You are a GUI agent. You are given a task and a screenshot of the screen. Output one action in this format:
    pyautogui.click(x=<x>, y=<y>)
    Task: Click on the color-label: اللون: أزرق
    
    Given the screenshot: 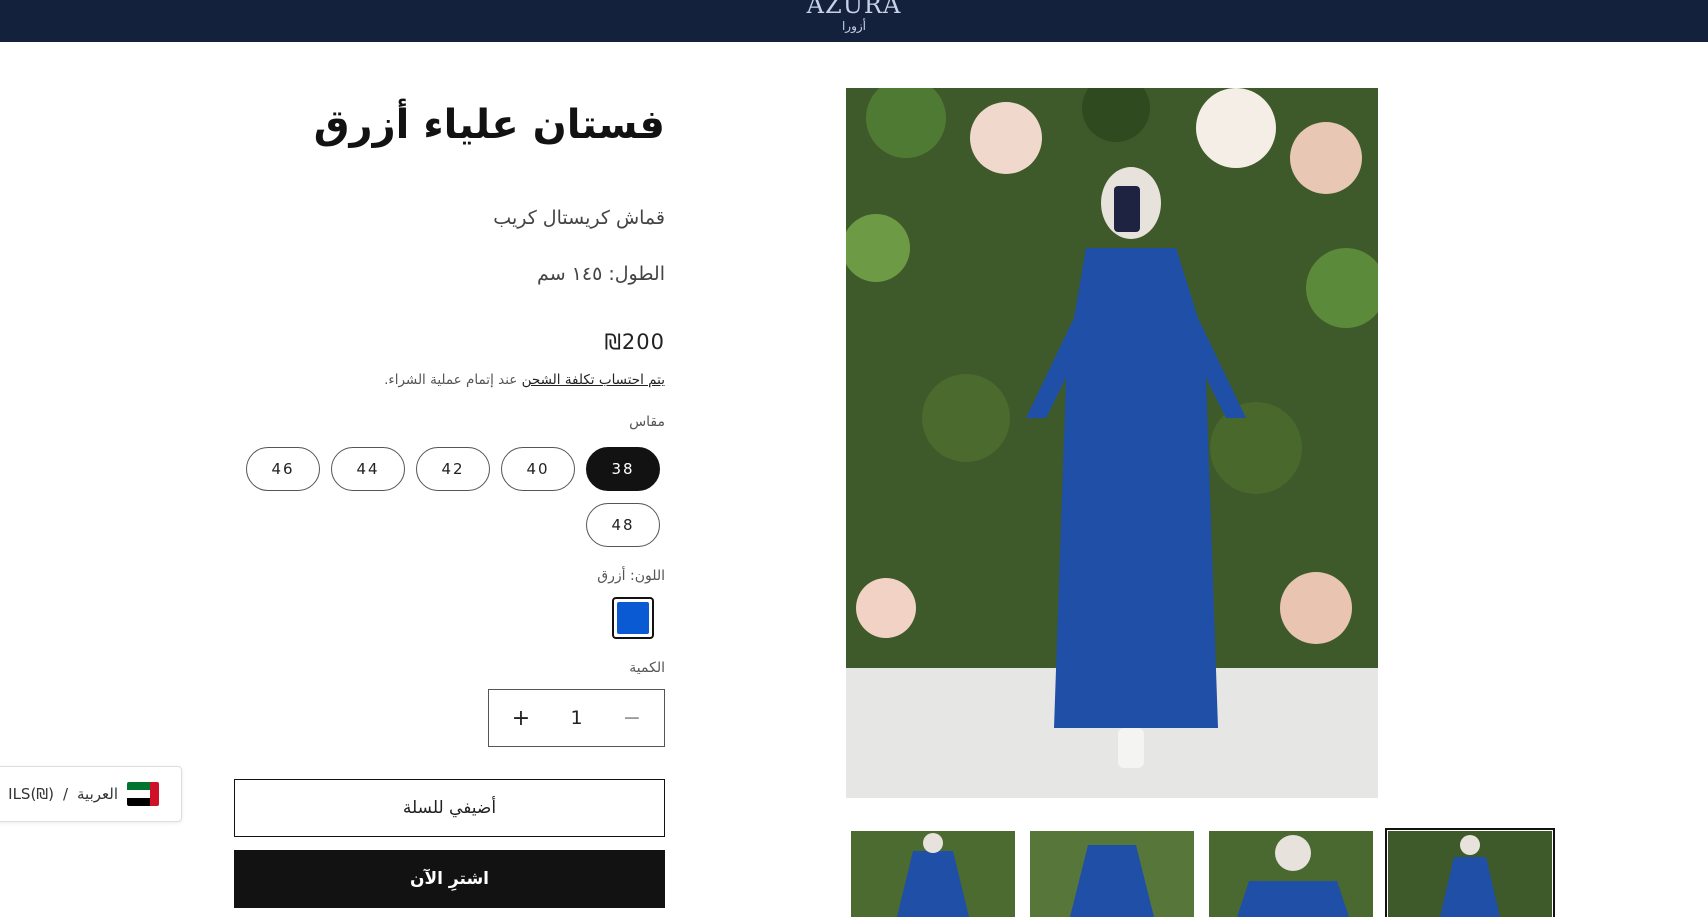 What is the action you would take?
    pyautogui.click(x=631, y=576)
    